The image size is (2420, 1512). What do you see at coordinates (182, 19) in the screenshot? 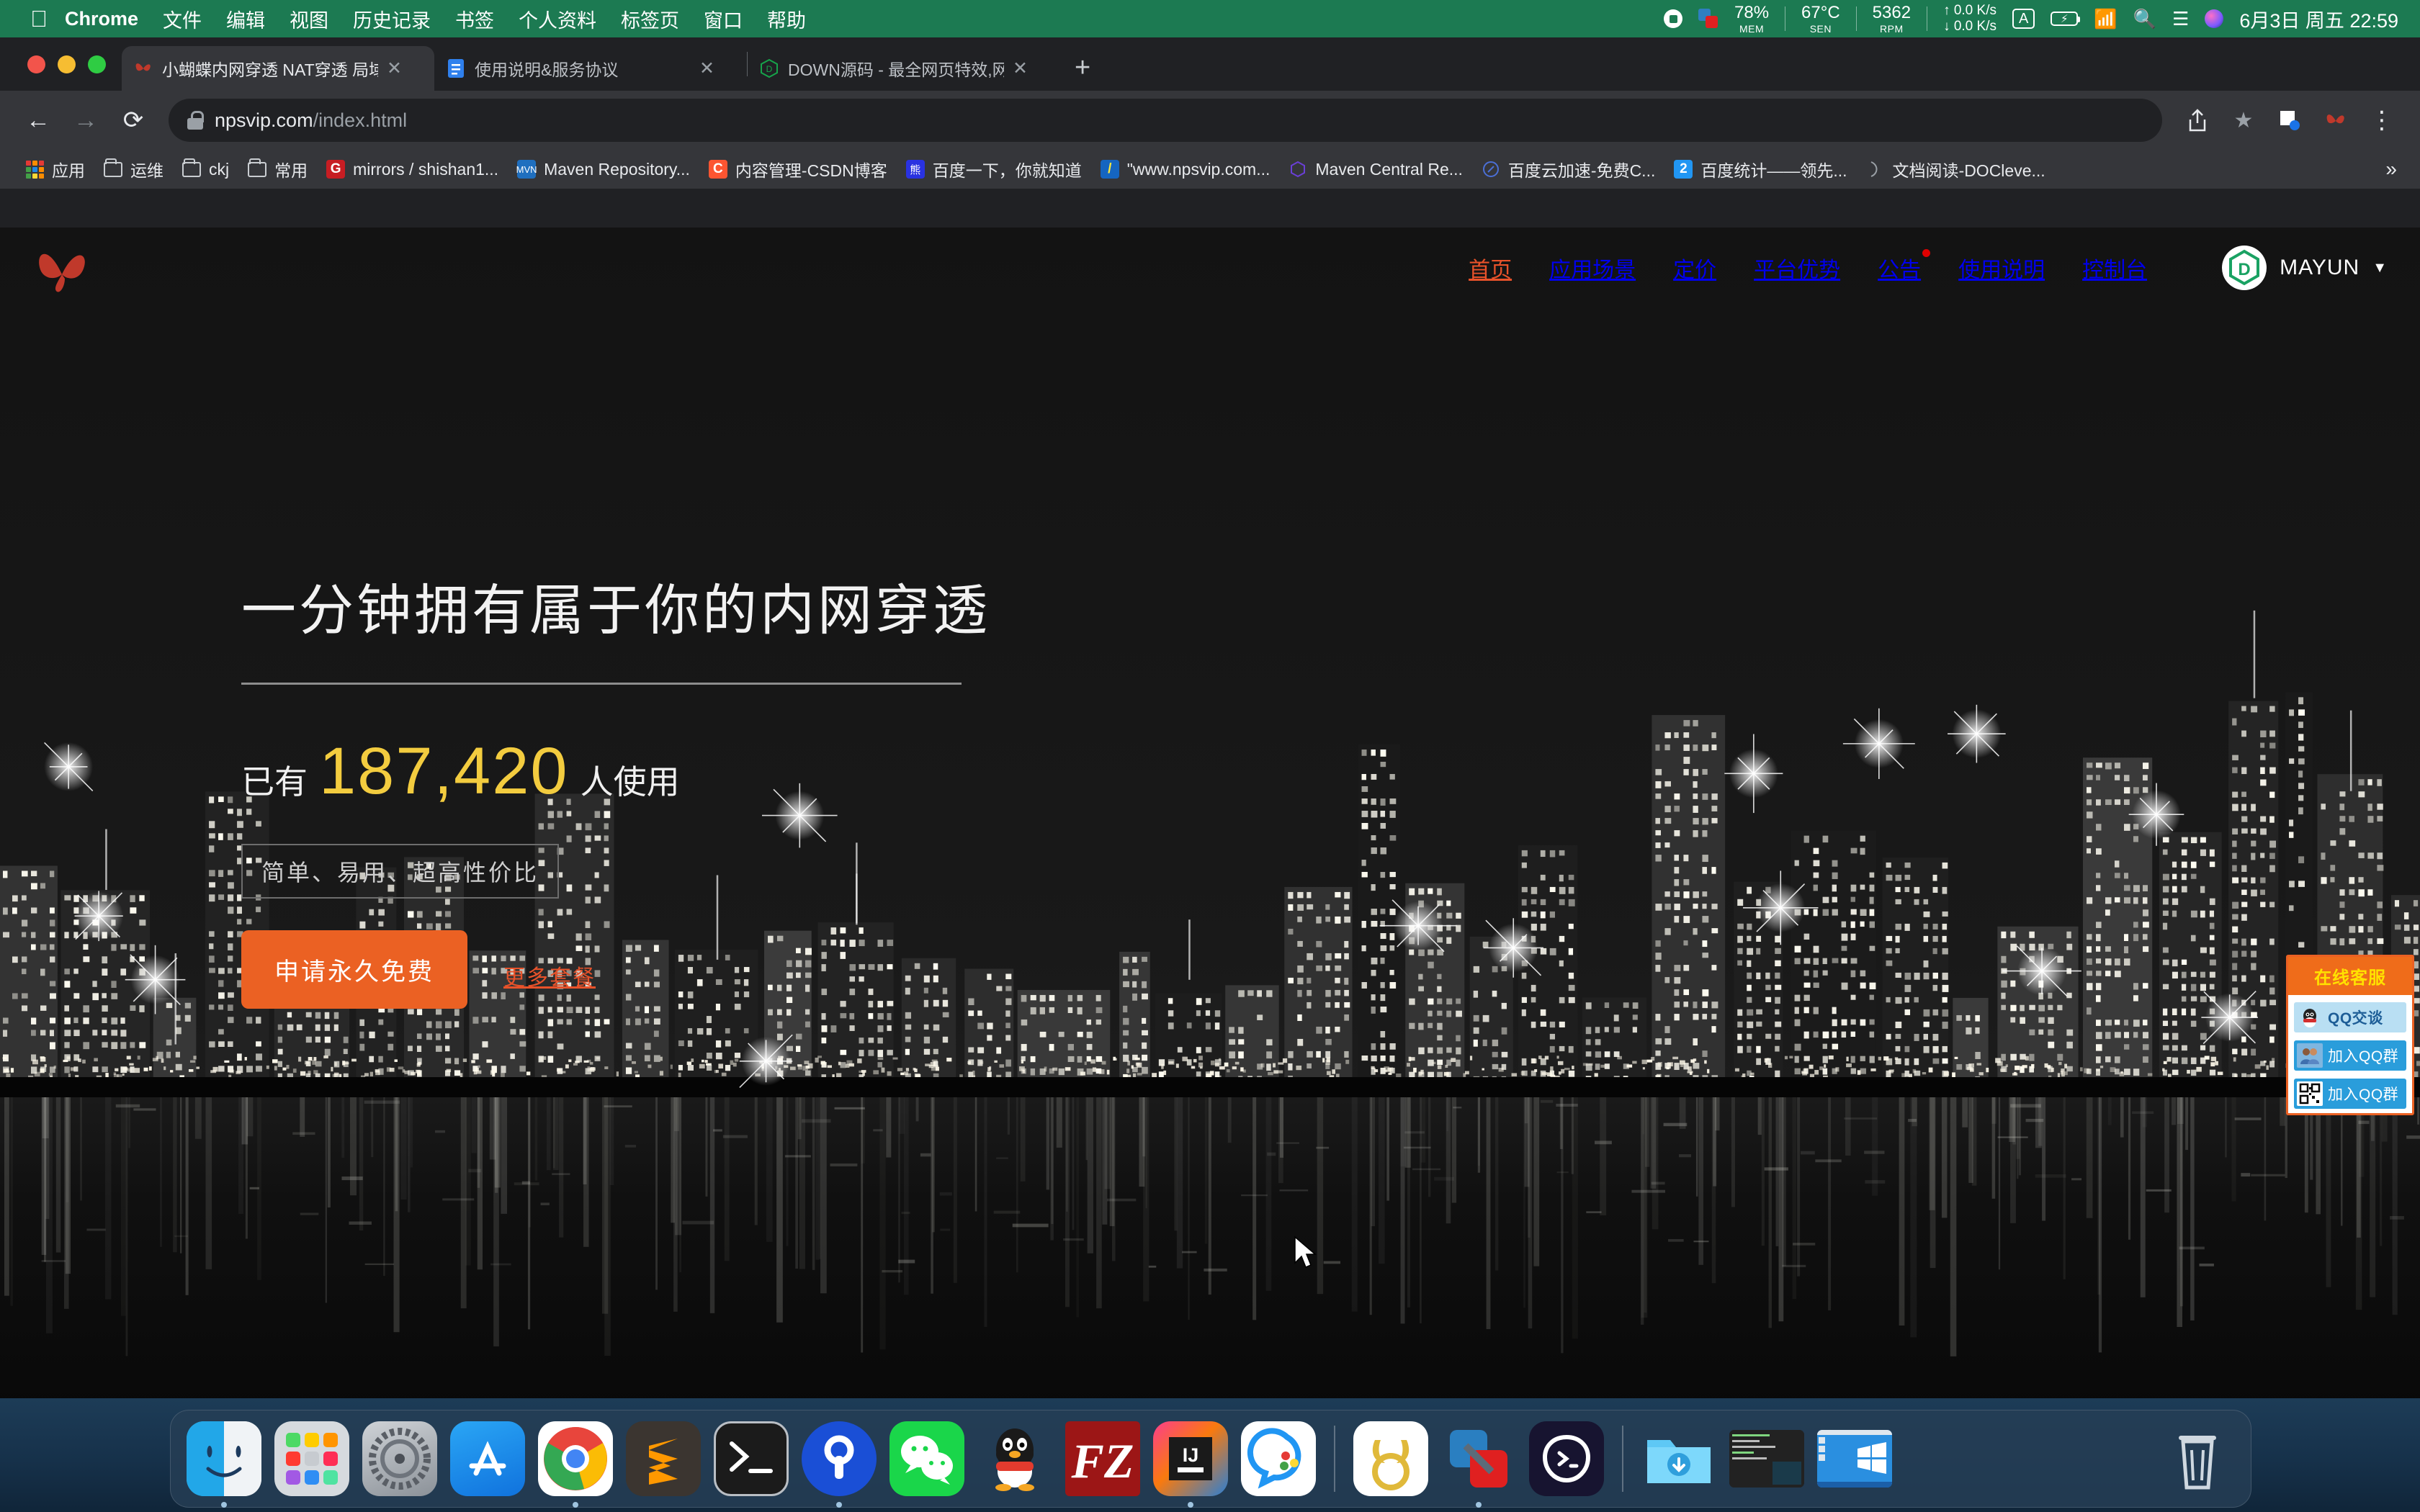
I see `menu-item-file: 文件` at bounding box center [182, 19].